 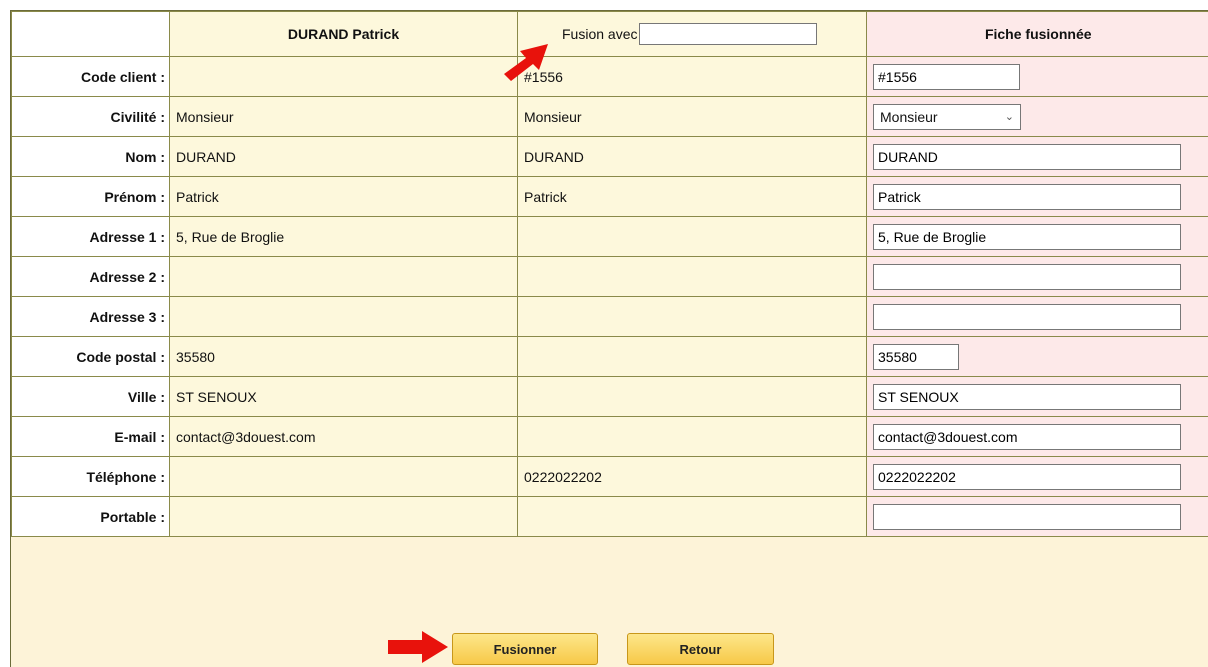 I want to click on table-row: Adresse 1 : 5, Rue de Broglie, so click(x=610, y=237).